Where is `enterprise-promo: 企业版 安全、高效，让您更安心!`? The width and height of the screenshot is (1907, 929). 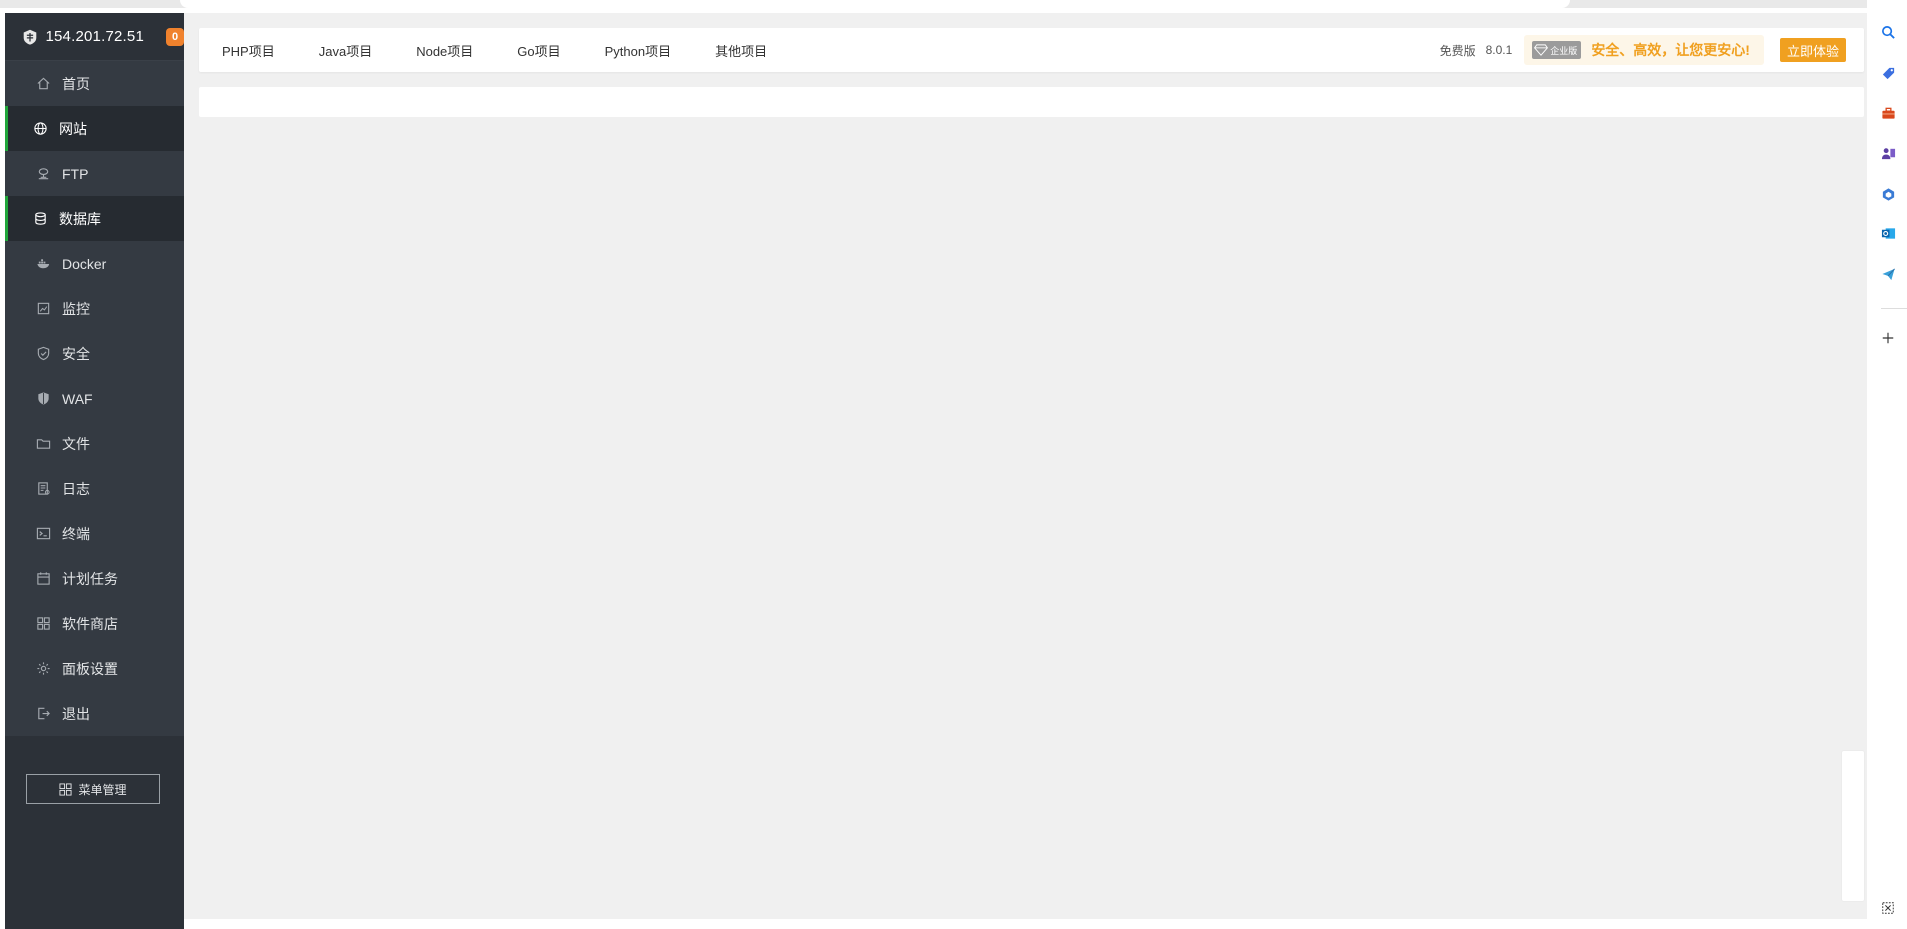 enterprise-promo: 企业版 安全、高效，让您更安心! is located at coordinates (1644, 50).